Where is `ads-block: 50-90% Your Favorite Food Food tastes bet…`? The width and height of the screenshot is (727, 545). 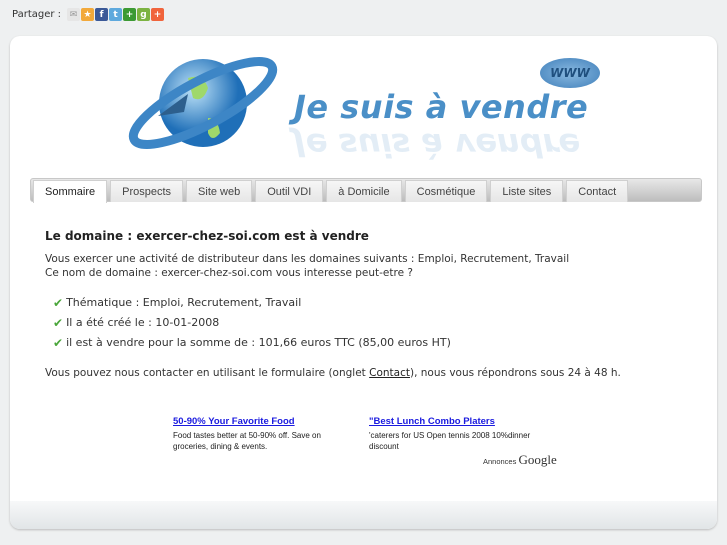 ads-block: 50-90% Your Favorite Food Food tastes bet… is located at coordinates (353, 434).